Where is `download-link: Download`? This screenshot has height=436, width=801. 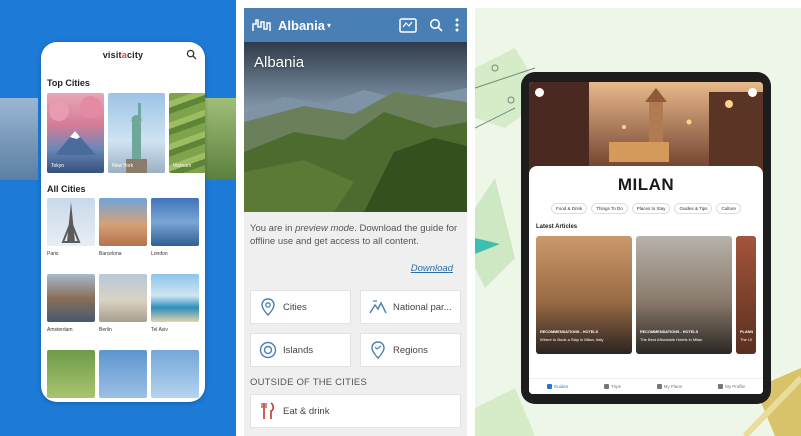 download-link: Download is located at coordinates (355, 274).